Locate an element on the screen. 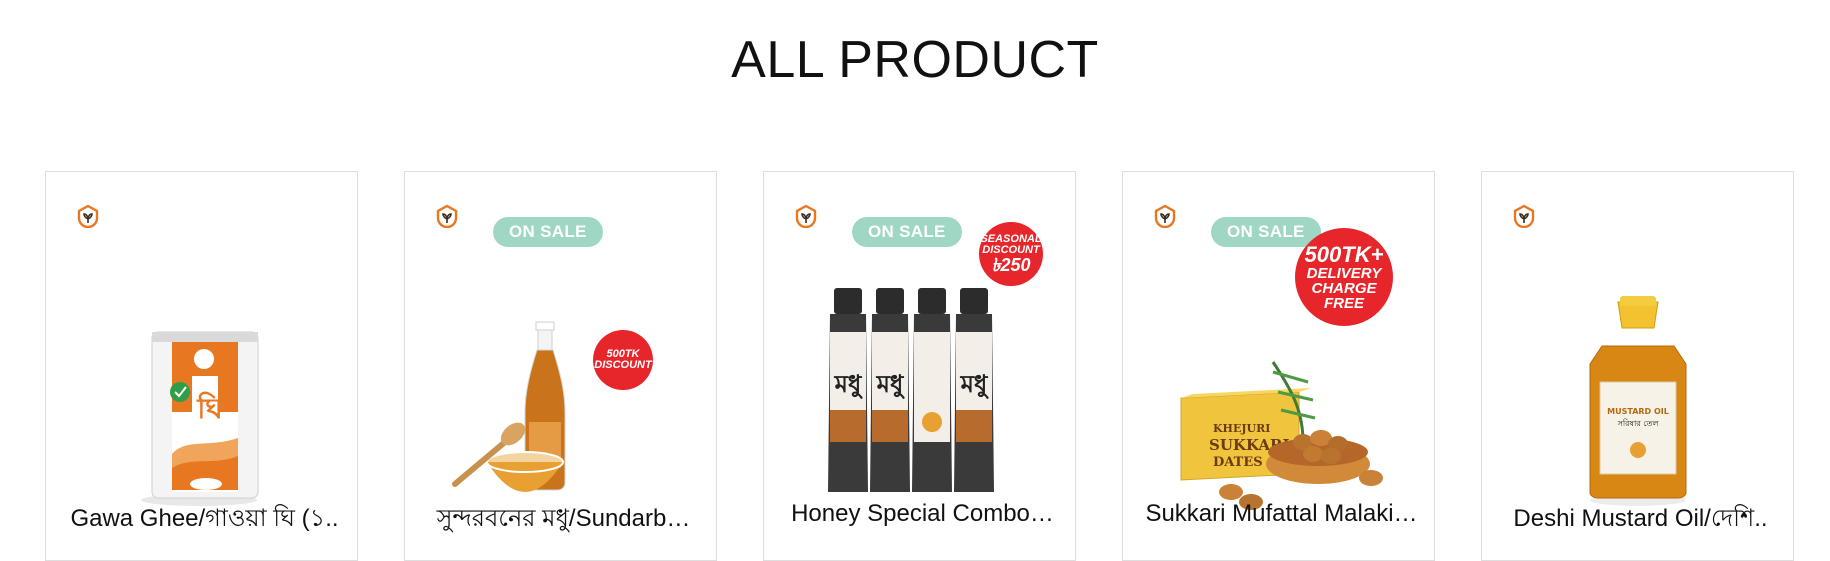  product-name: Gawa Ghee/গাওয়া ঘি (১.. is located at coordinates (204, 520).